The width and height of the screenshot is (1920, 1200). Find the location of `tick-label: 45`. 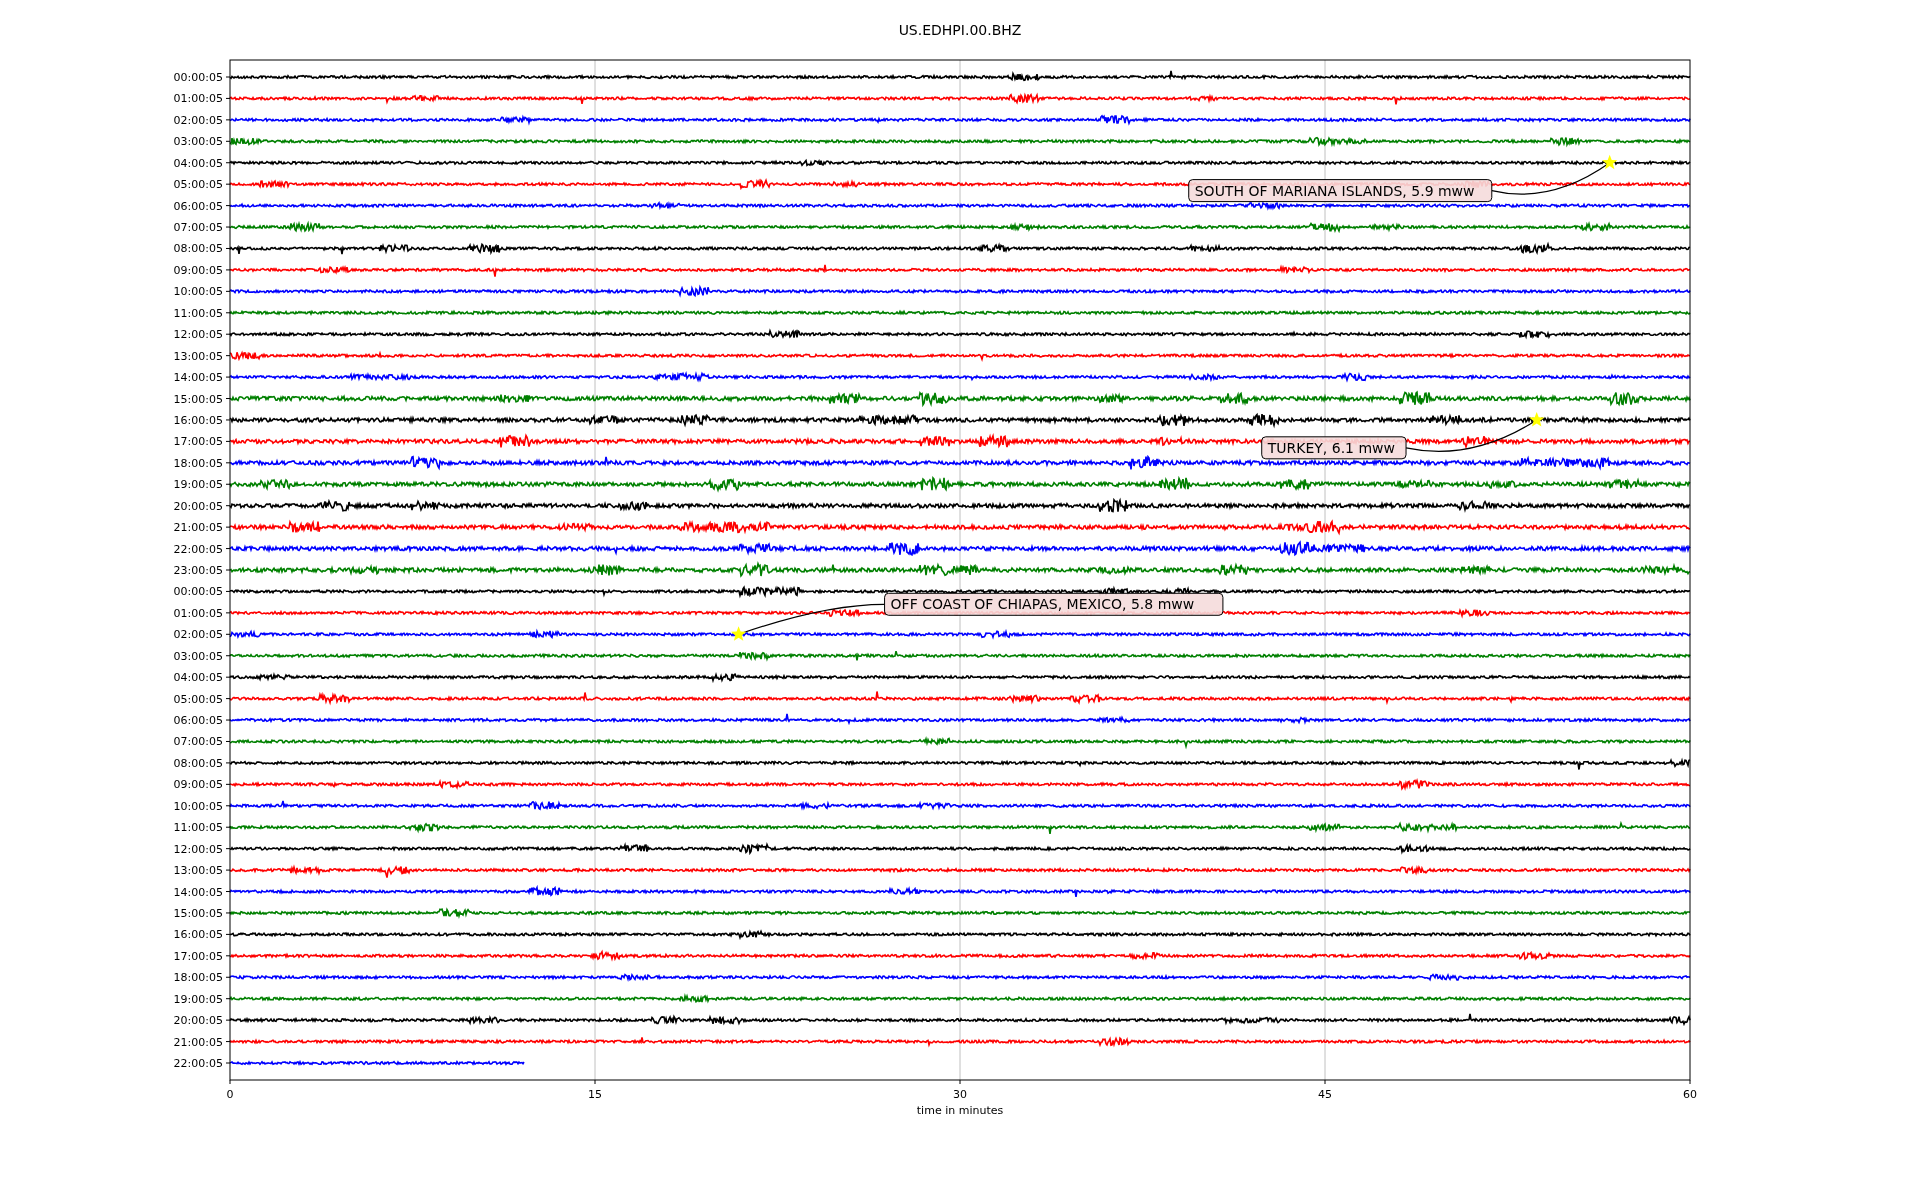

tick-label: 45 is located at coordinates (1325, 1094).